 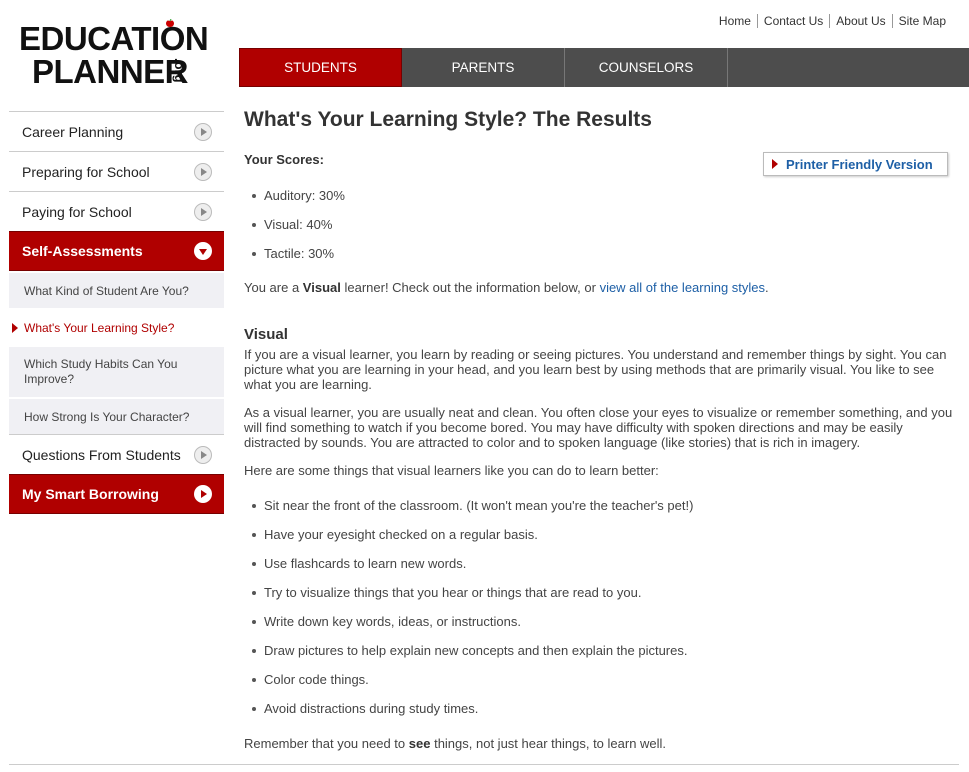 I want to click on sidebar-item-label: Career Planning, so click(x=73, y=131).